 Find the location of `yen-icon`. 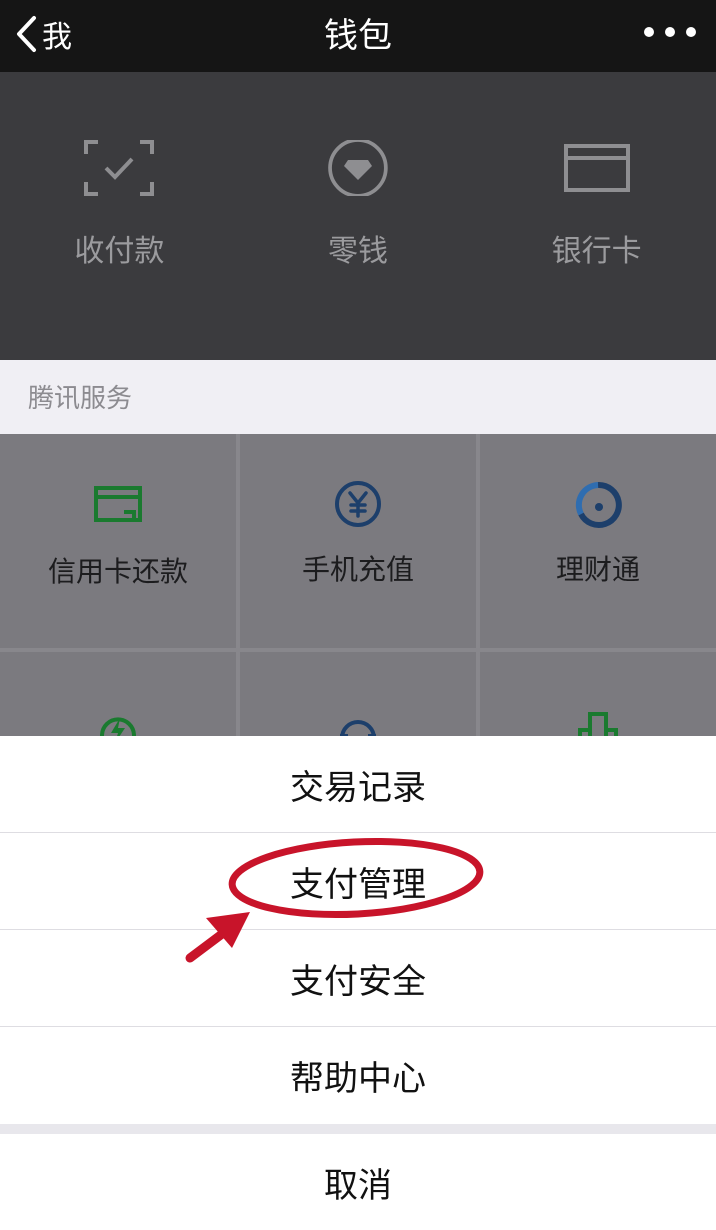

yen-icon is located at coordinates (358, 504).